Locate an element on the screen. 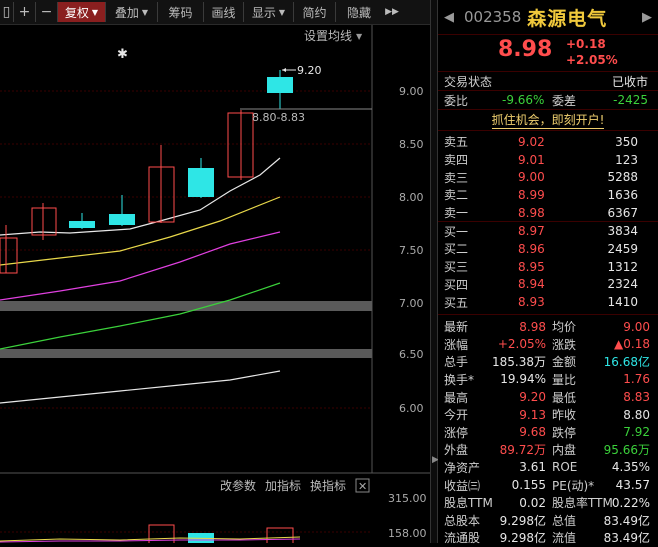 The width and height of the screenshot is (658, 547). bid-row: 买一 8.97 3834 is located at coordinates (548, 231).